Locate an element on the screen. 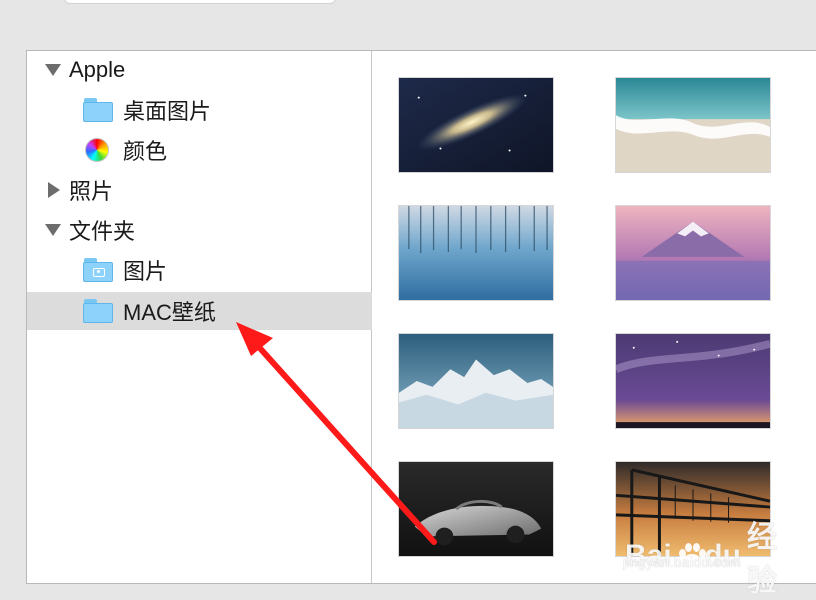 The height and width of the screenshot is (600, 816). sidebar-item-label: 桌面图片 is located at coordinates (167, 111).